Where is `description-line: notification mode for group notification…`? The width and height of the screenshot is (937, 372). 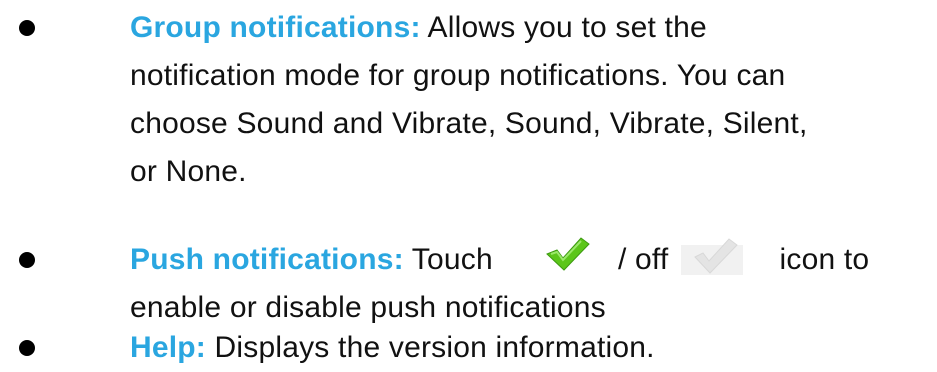
description-line: notification mode for group notification… is located at coordinates (458, 75).